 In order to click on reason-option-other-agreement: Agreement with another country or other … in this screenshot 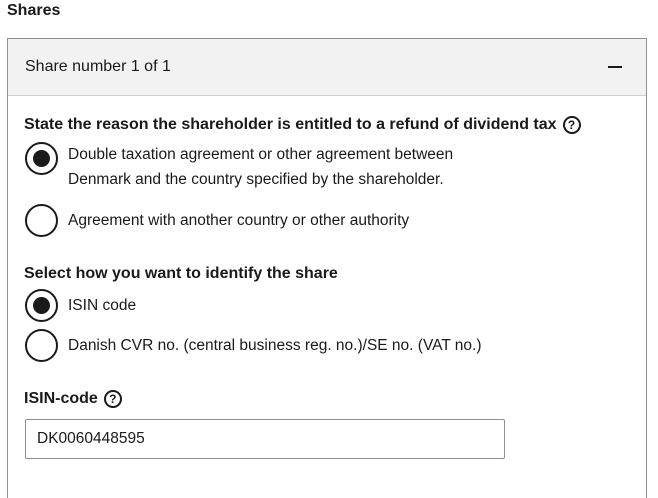, I will do `click(217, 220)`.